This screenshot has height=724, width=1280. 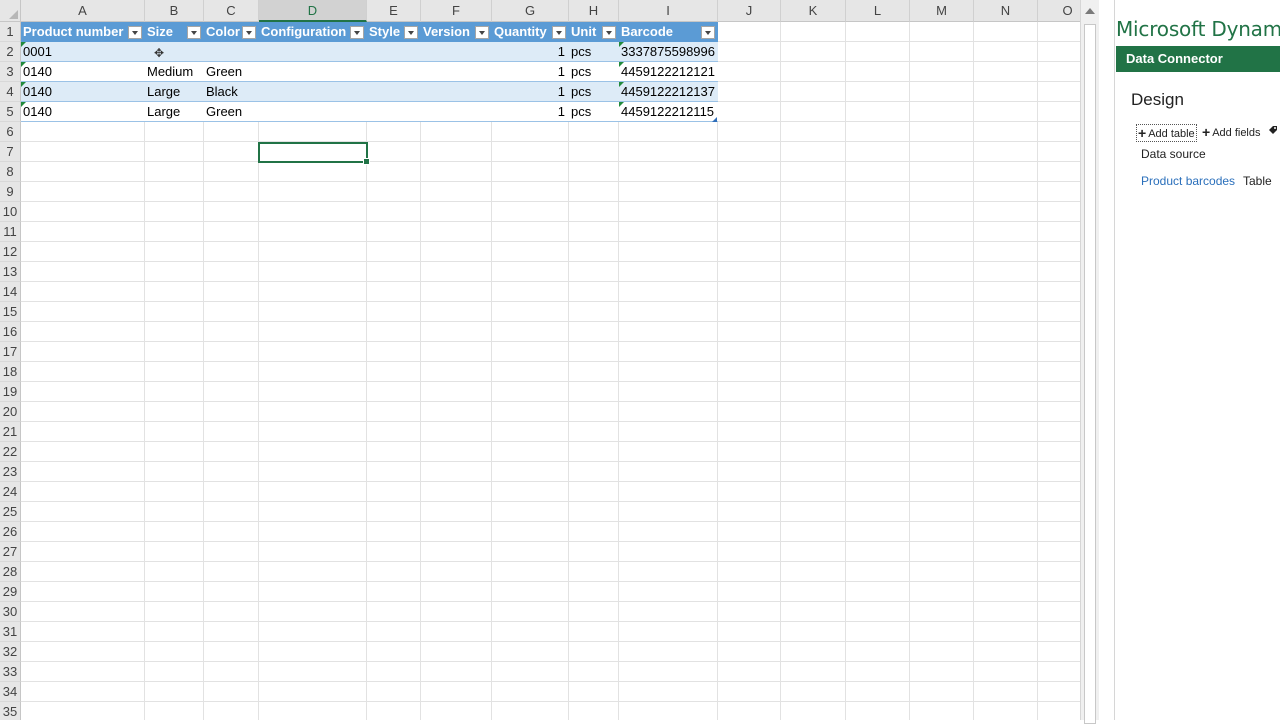 What do you see at coordinates (668, 112) in the screenshot?
I see `table-cell: 4459122212115` at bounding box center [668, 112].